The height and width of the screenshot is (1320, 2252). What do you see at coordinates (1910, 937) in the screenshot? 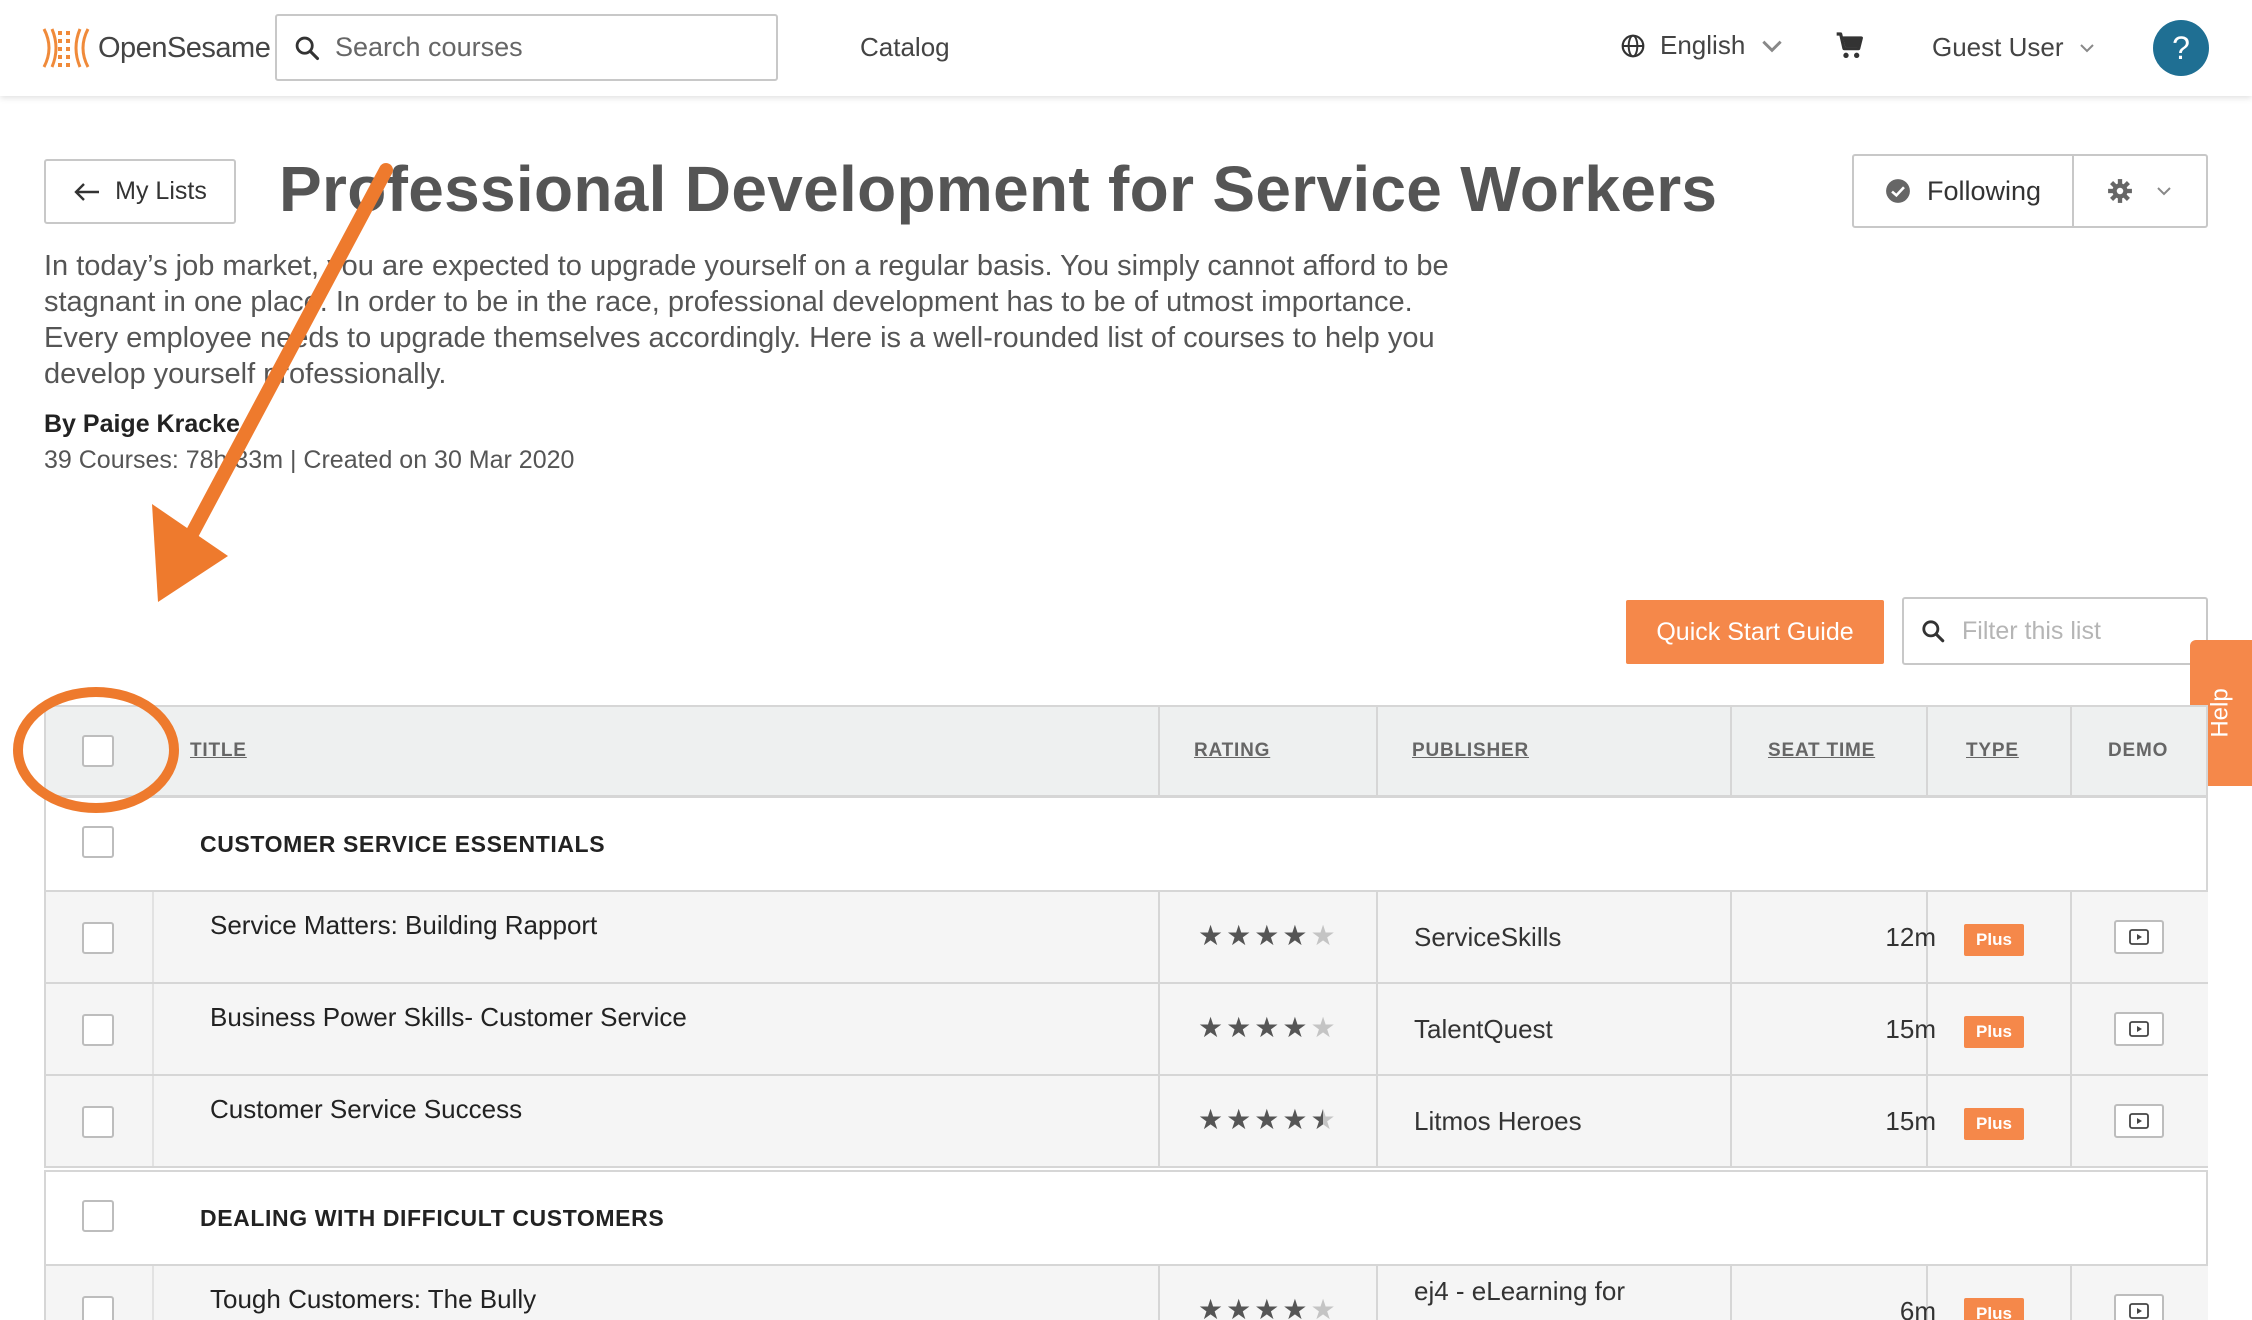
I see `course-seat-time: 12m` at bounding box center [1910, 937].